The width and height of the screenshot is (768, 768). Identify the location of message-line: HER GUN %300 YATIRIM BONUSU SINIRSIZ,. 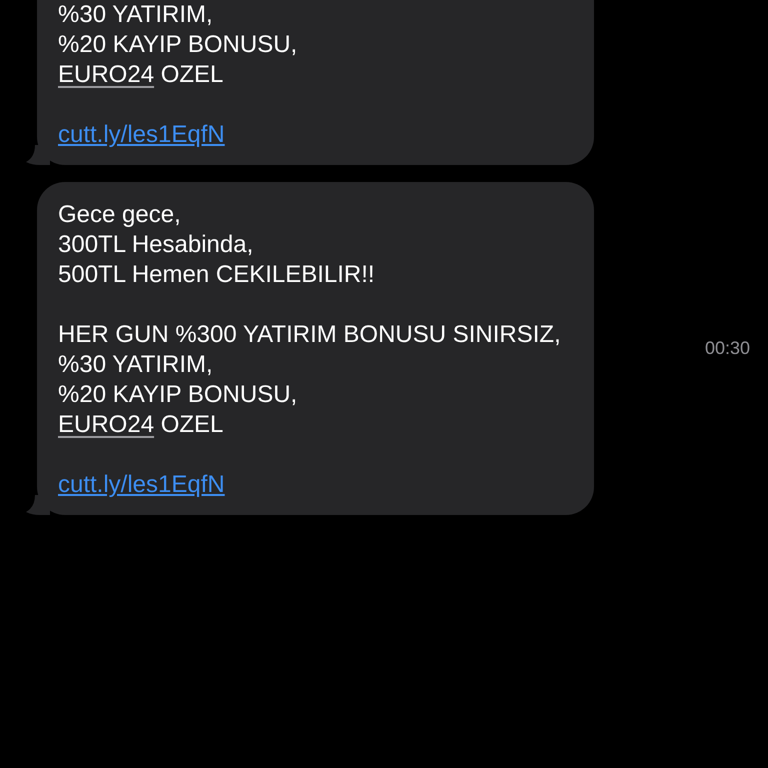
(309, 335).